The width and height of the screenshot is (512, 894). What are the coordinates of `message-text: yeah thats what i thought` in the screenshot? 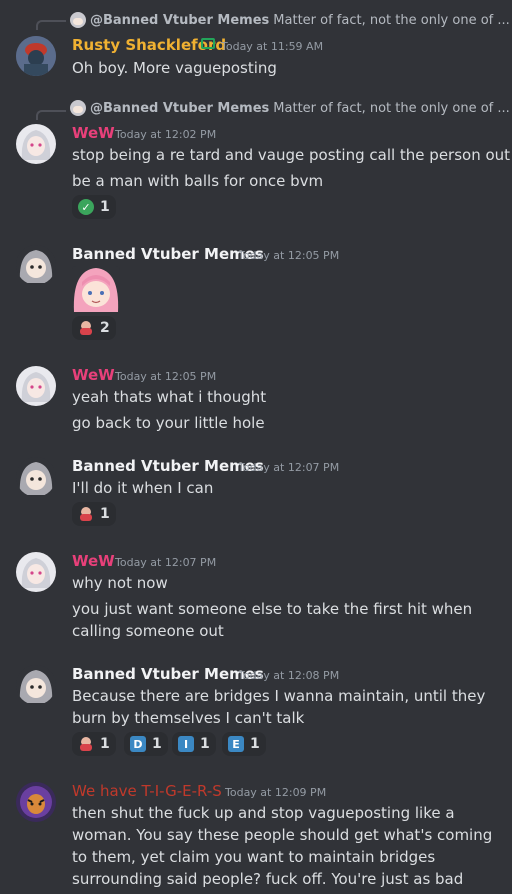 It's located at (169, 397).